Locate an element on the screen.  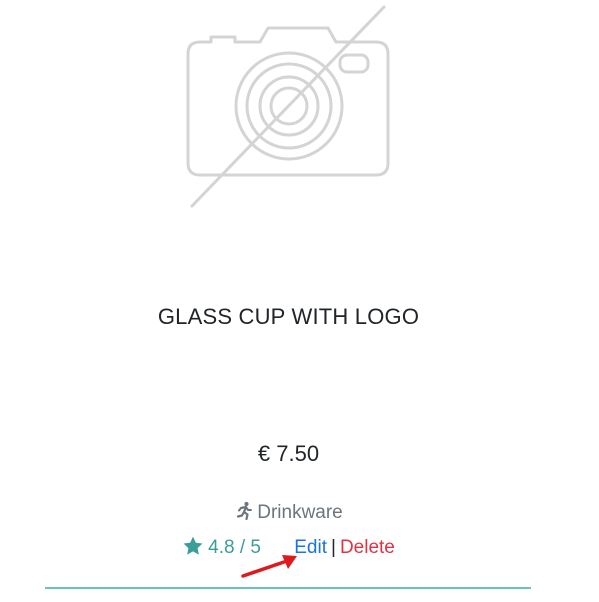
card-bottom-border is located at coordinates (288, 588).